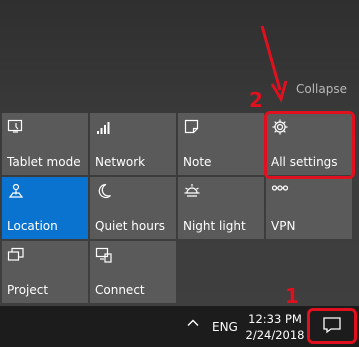  I want to click on tile-label: Connect, so click(120, 290).